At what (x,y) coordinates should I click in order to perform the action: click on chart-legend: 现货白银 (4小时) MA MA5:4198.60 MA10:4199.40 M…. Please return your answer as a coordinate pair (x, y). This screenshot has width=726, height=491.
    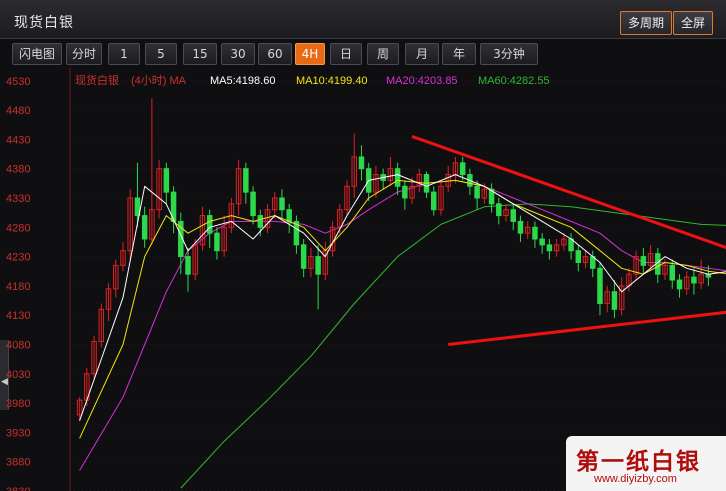
    Looking at the image, I should click on (312, 80).